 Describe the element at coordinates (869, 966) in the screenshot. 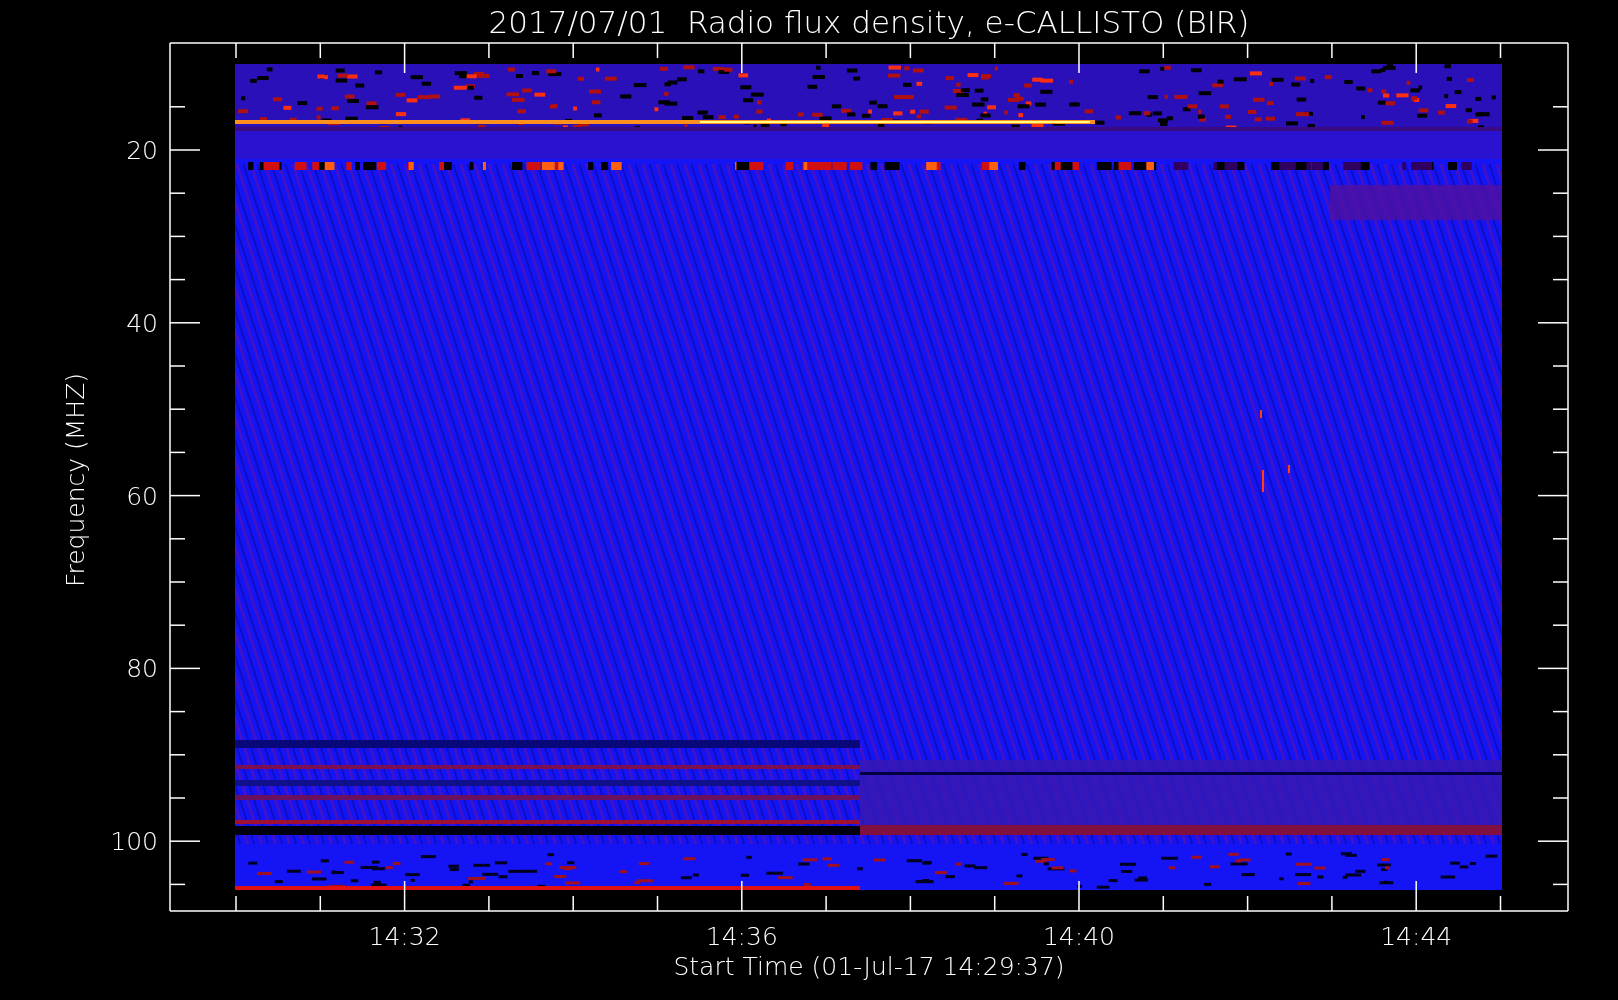

I see `axis-label: Start Time (01-Jul-17 14:29:37)` at that location.